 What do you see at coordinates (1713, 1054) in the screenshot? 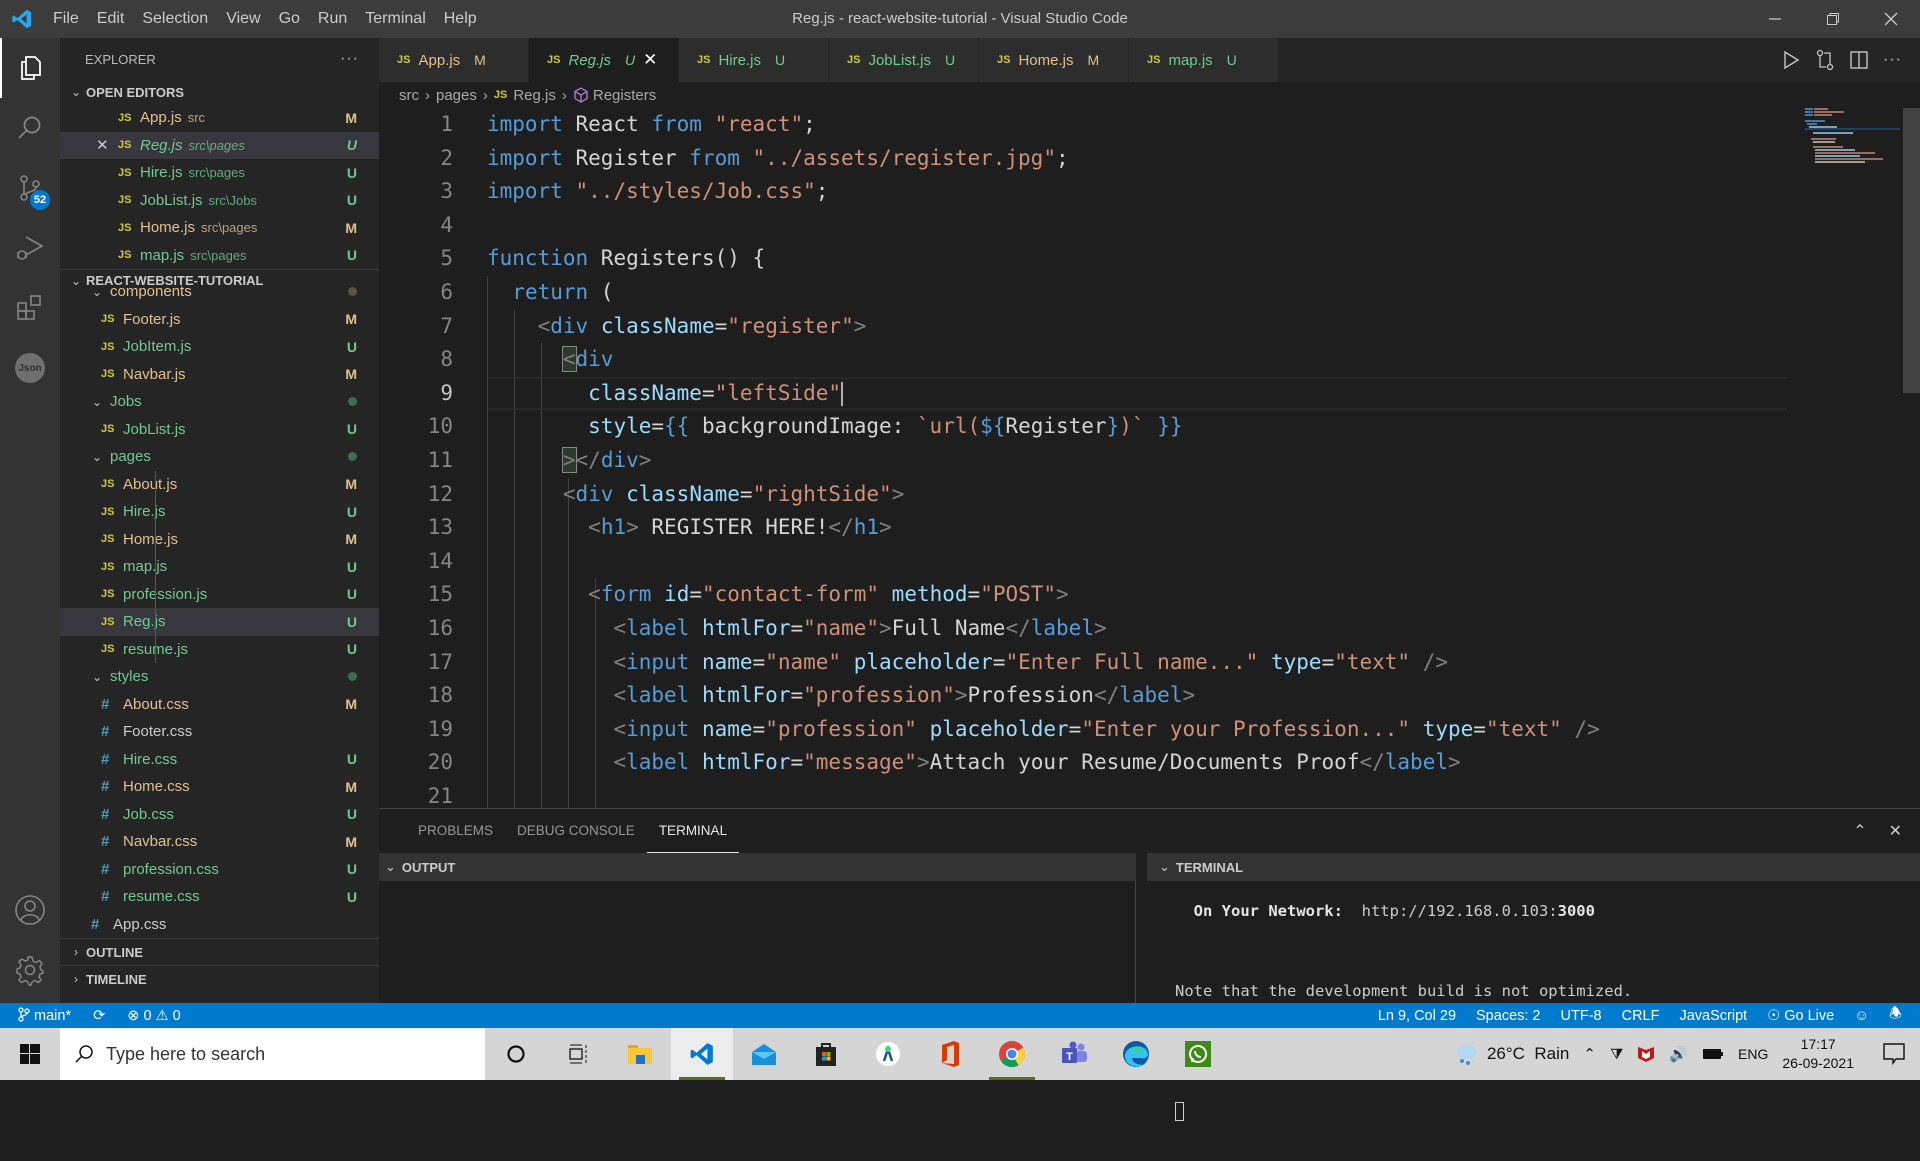
I see `battery-icon` at bounding box center [1713, 1054].